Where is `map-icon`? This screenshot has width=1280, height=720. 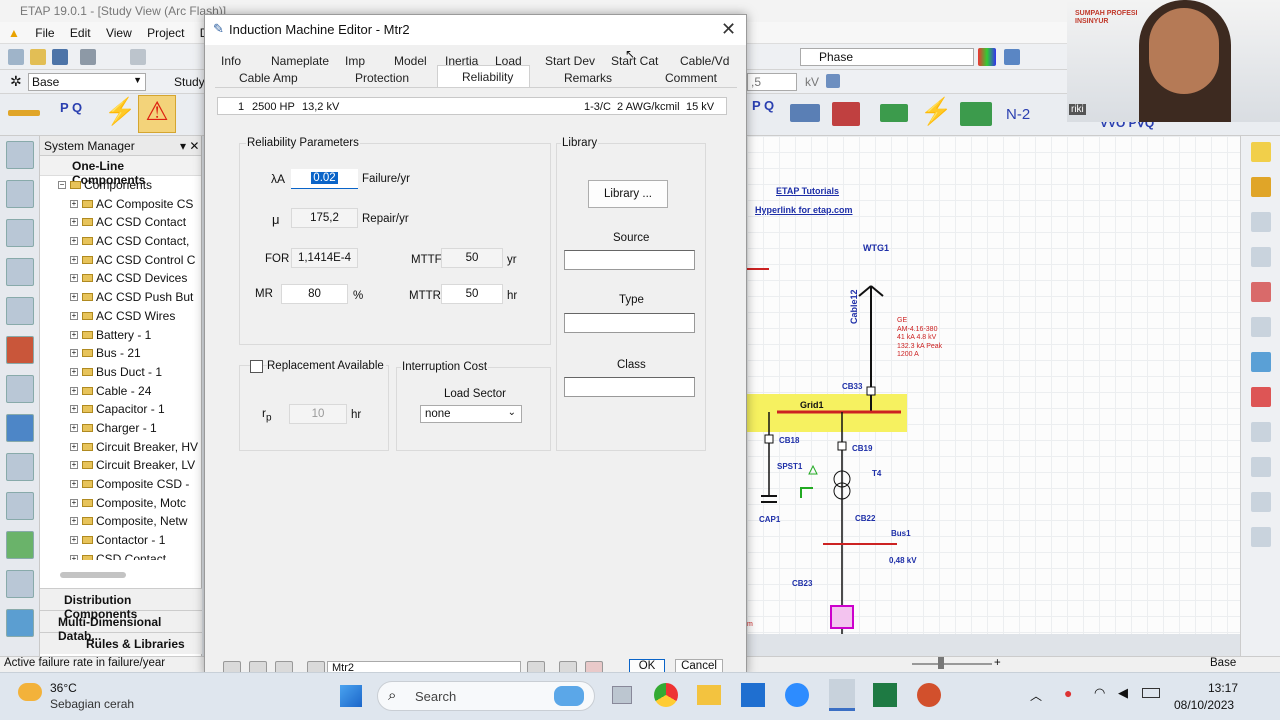 map-icon is located at coordinates (20, 545).